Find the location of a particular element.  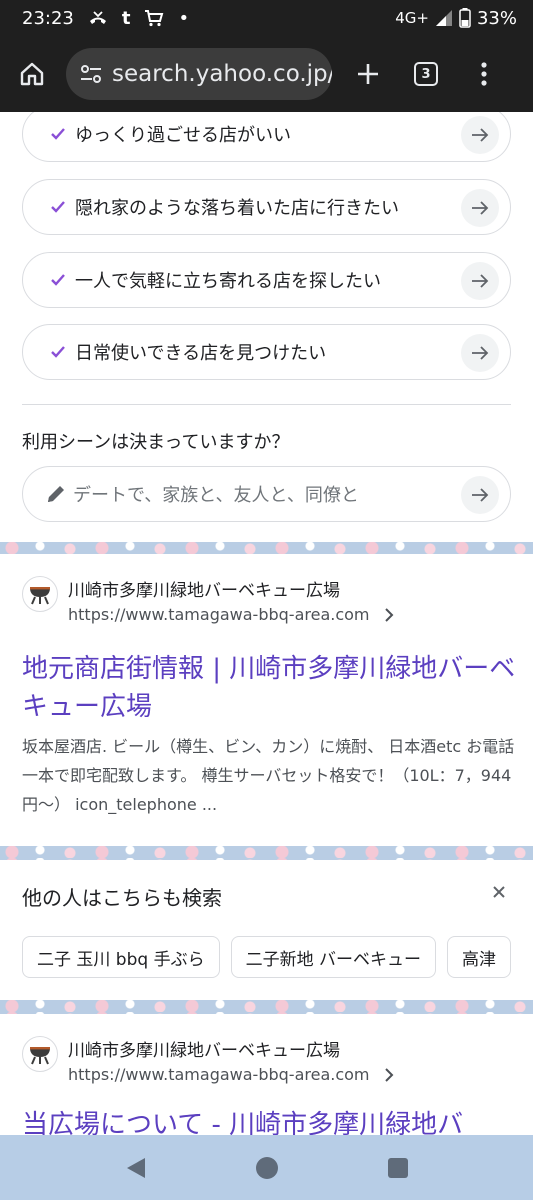

suggestion-label: 日常使いできる店を見つけたい is located at coordinates (201, 353).